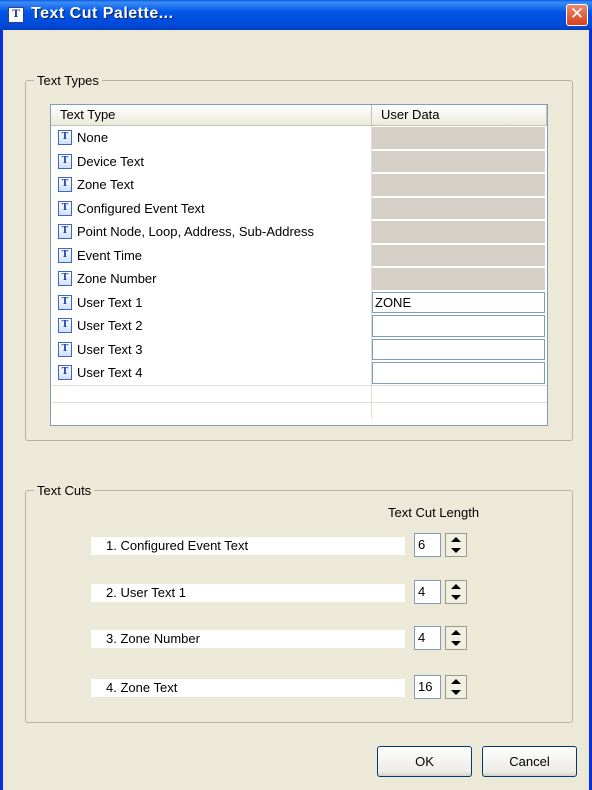  I want to click on table-row: T Event Time, so click(299, 255).